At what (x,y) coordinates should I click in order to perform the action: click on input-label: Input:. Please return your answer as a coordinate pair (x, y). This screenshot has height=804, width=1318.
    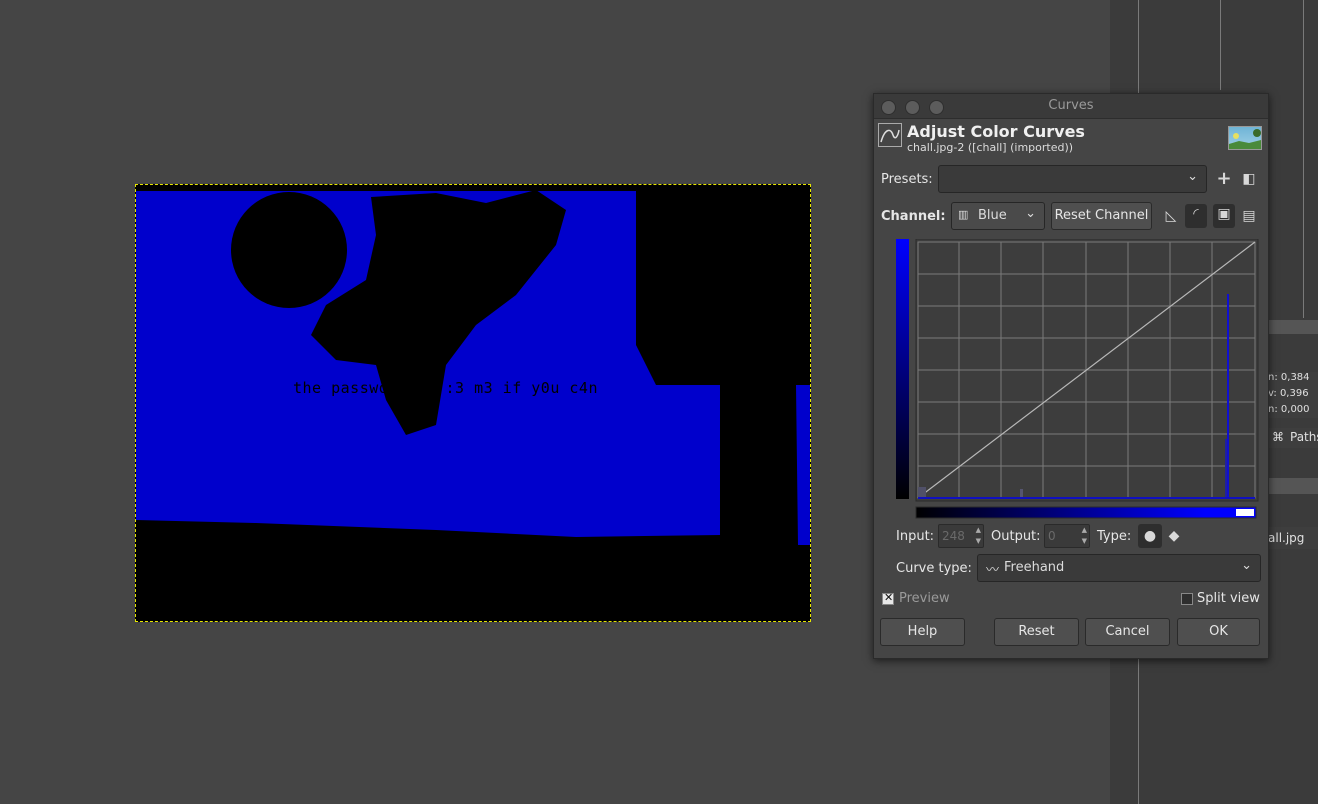
    Looking at the image, I should click on (915, 536).